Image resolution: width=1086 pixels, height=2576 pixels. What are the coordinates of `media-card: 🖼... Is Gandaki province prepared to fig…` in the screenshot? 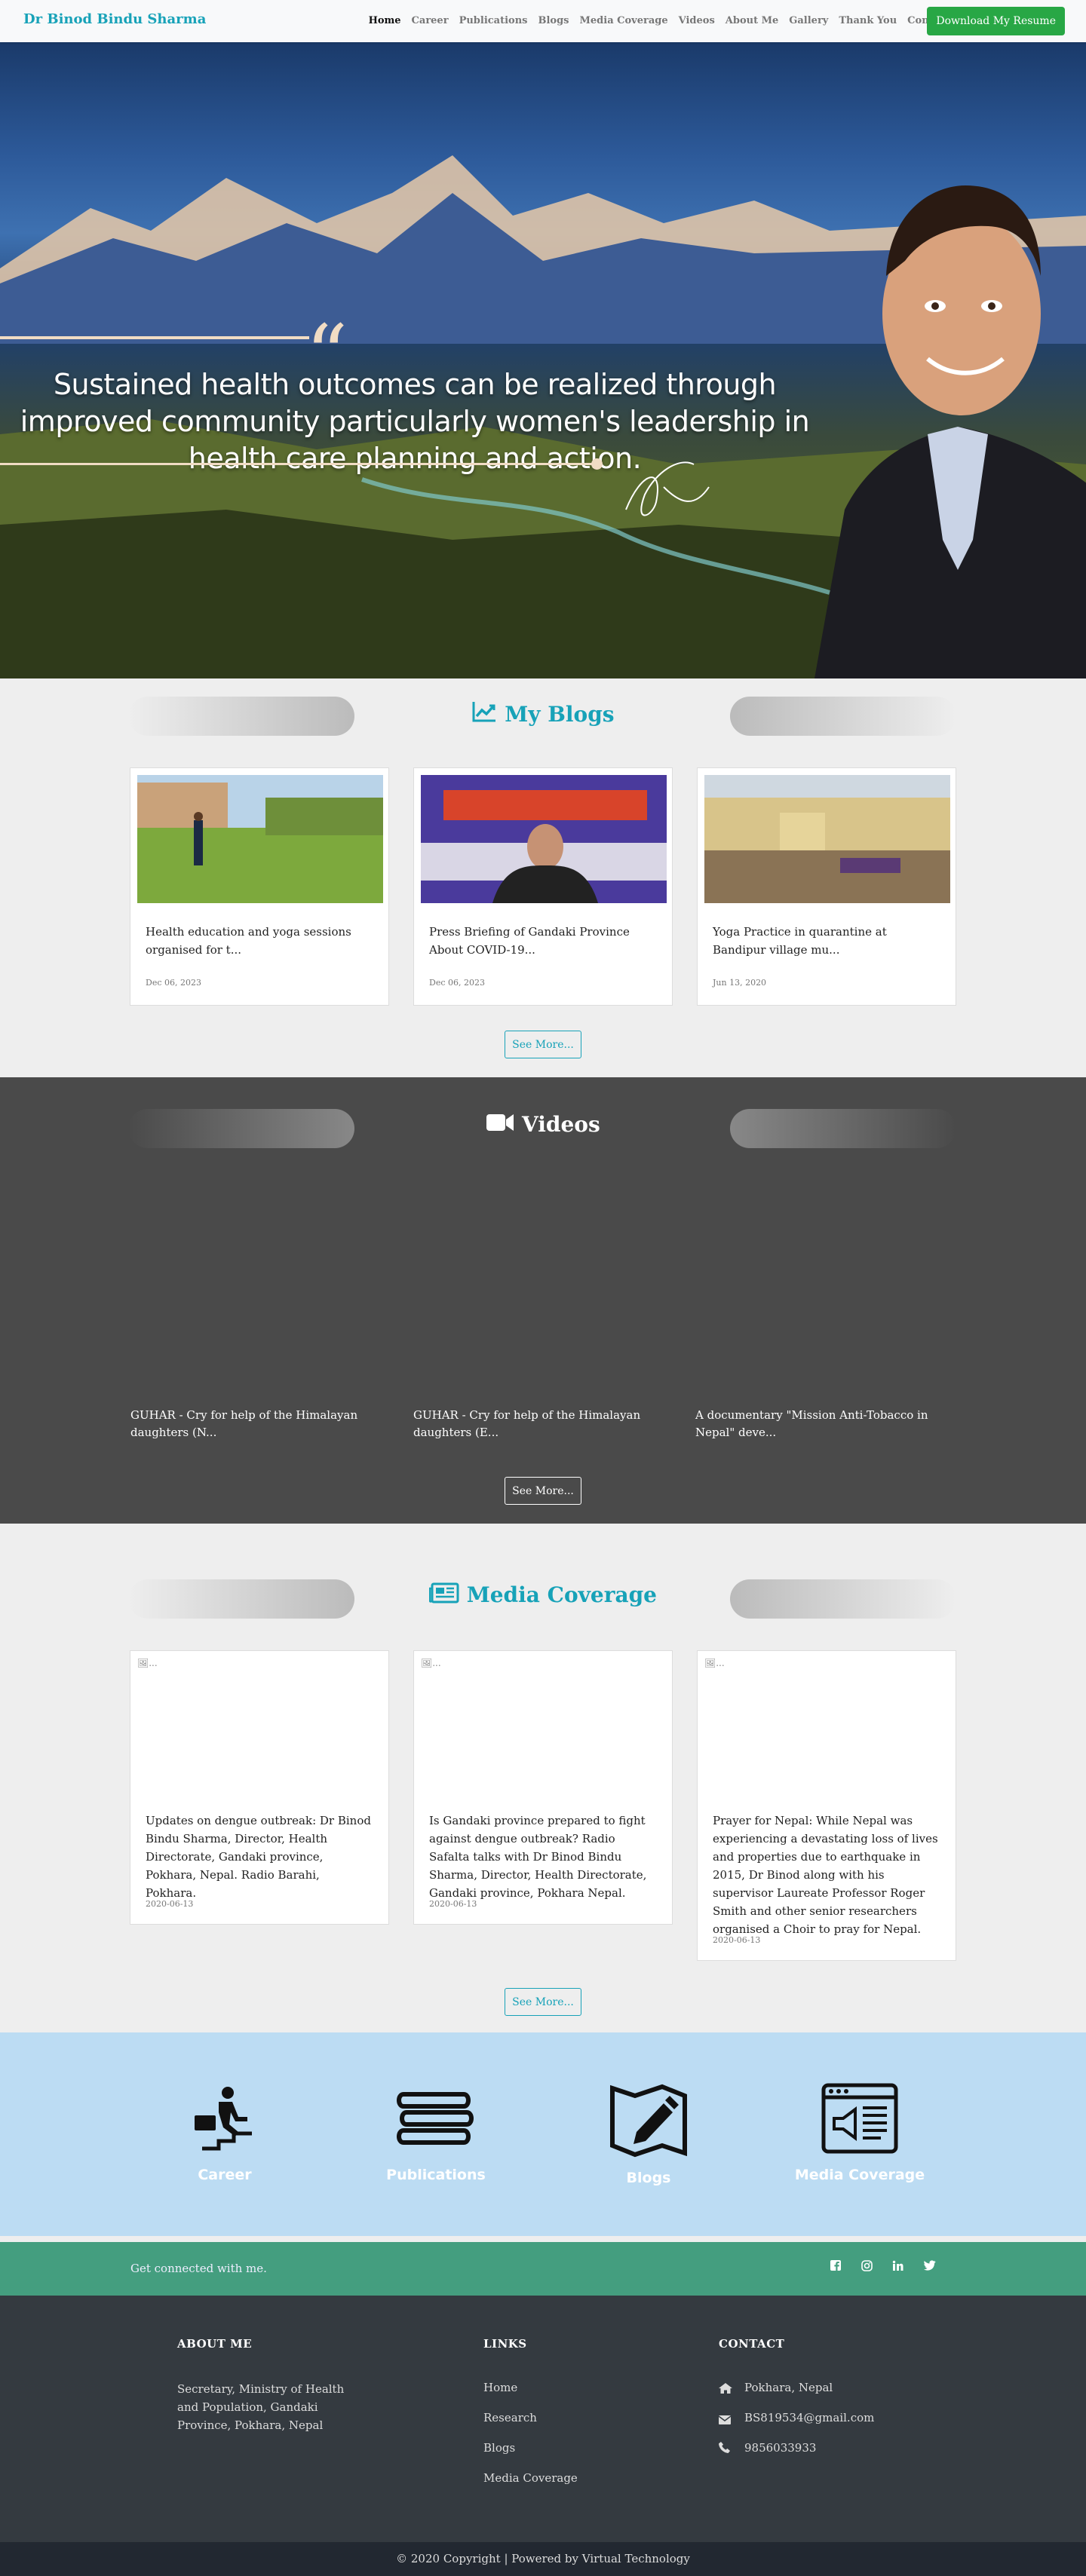 It's located at (543, 1787).